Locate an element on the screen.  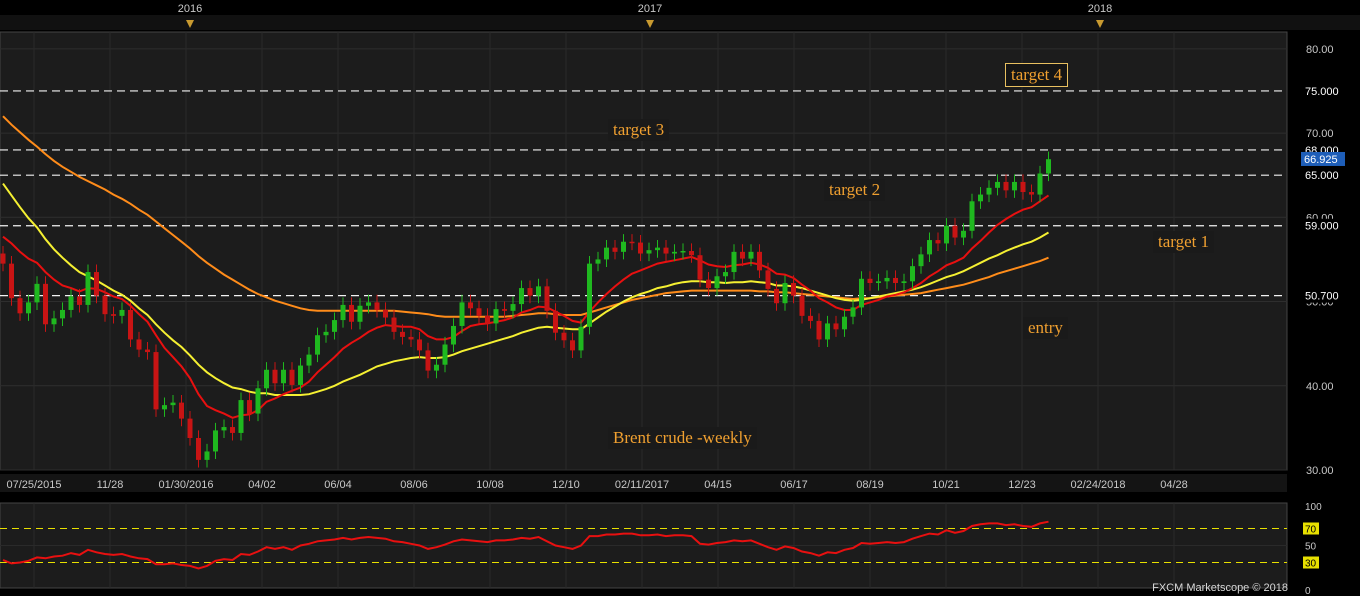
x-tick-label: 04/15 is located at coordinates (718, 485).